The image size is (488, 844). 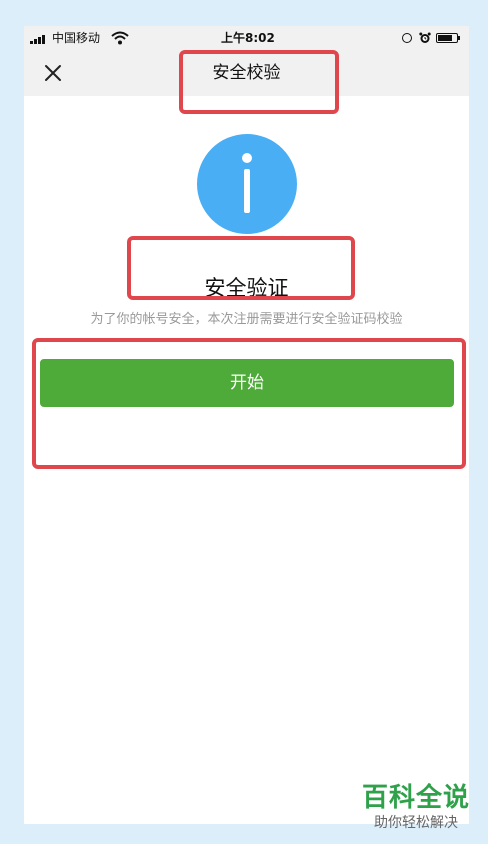 I want to click on annotation-box-title, so click(x=259, y=82).